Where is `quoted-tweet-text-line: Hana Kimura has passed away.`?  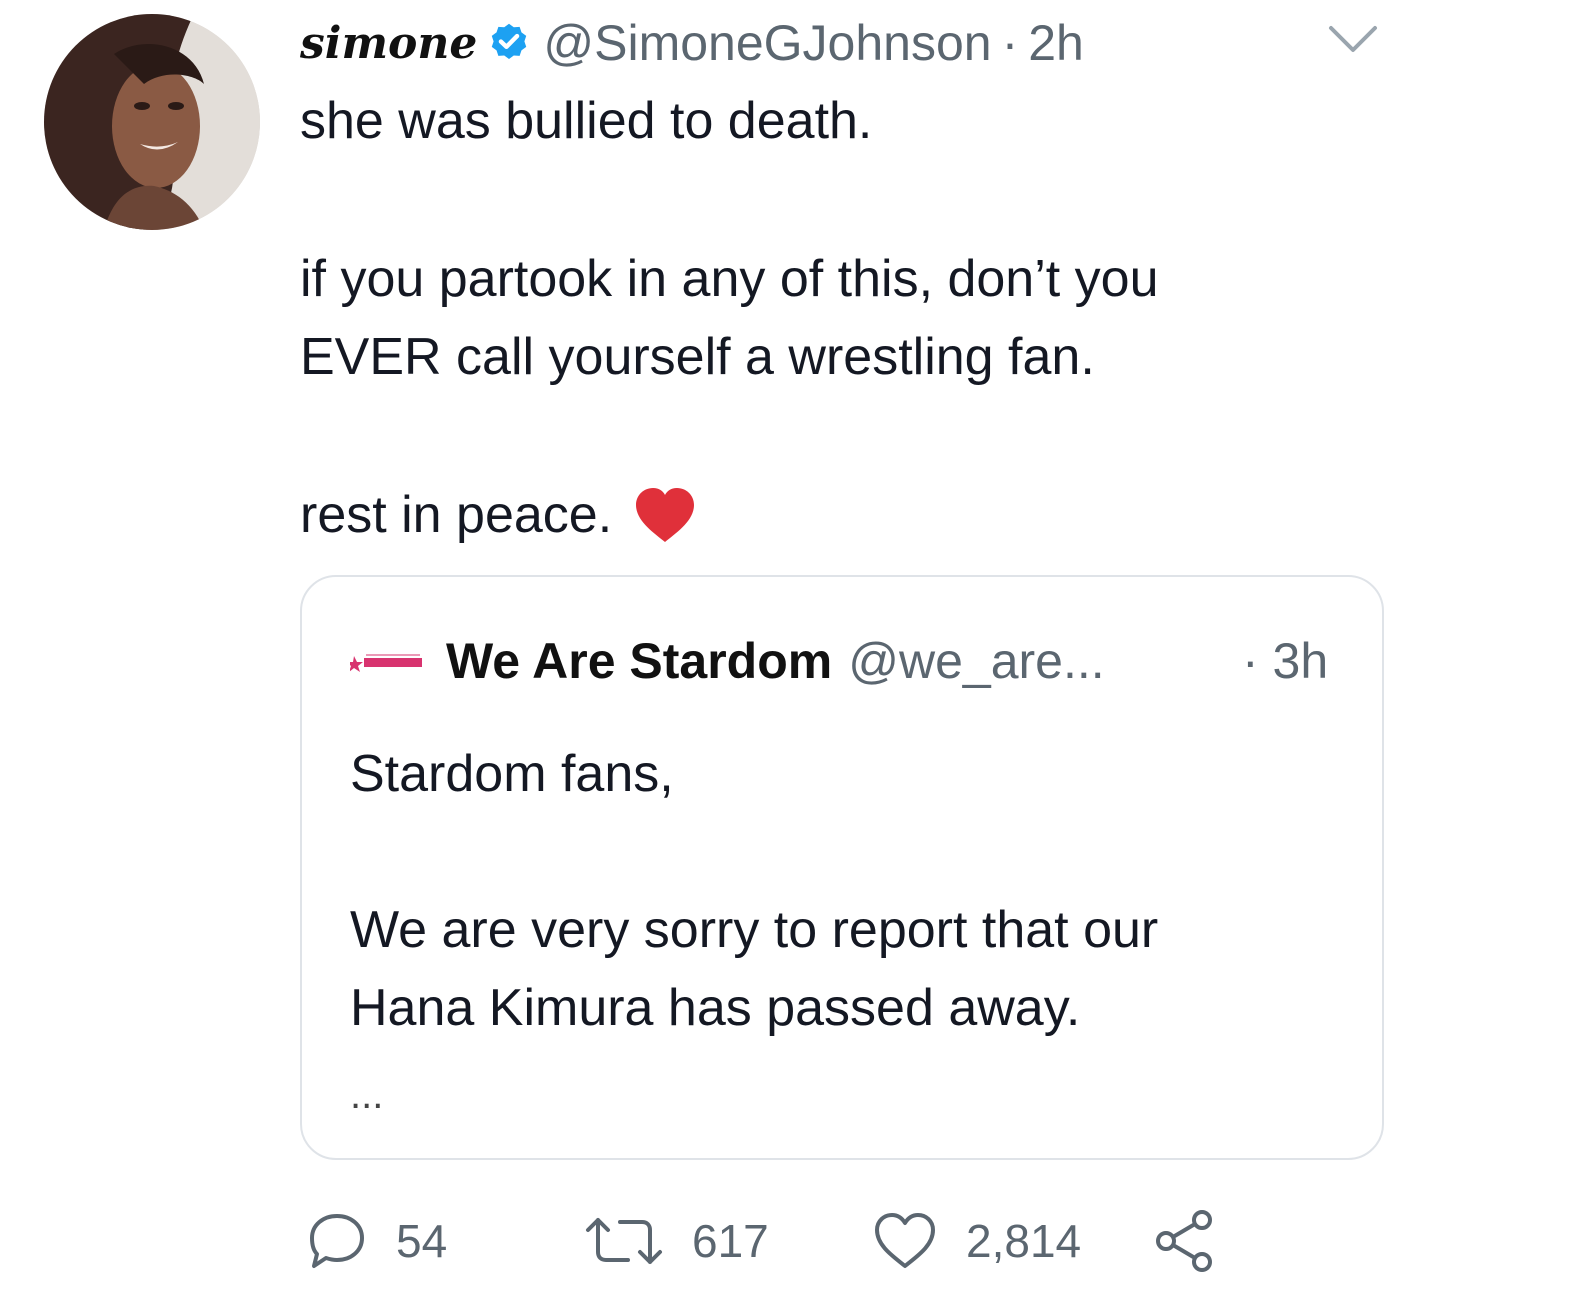
quoted-tweet-text-line: Hana Kimura has passed away. is located at coordinates (715, 1008).